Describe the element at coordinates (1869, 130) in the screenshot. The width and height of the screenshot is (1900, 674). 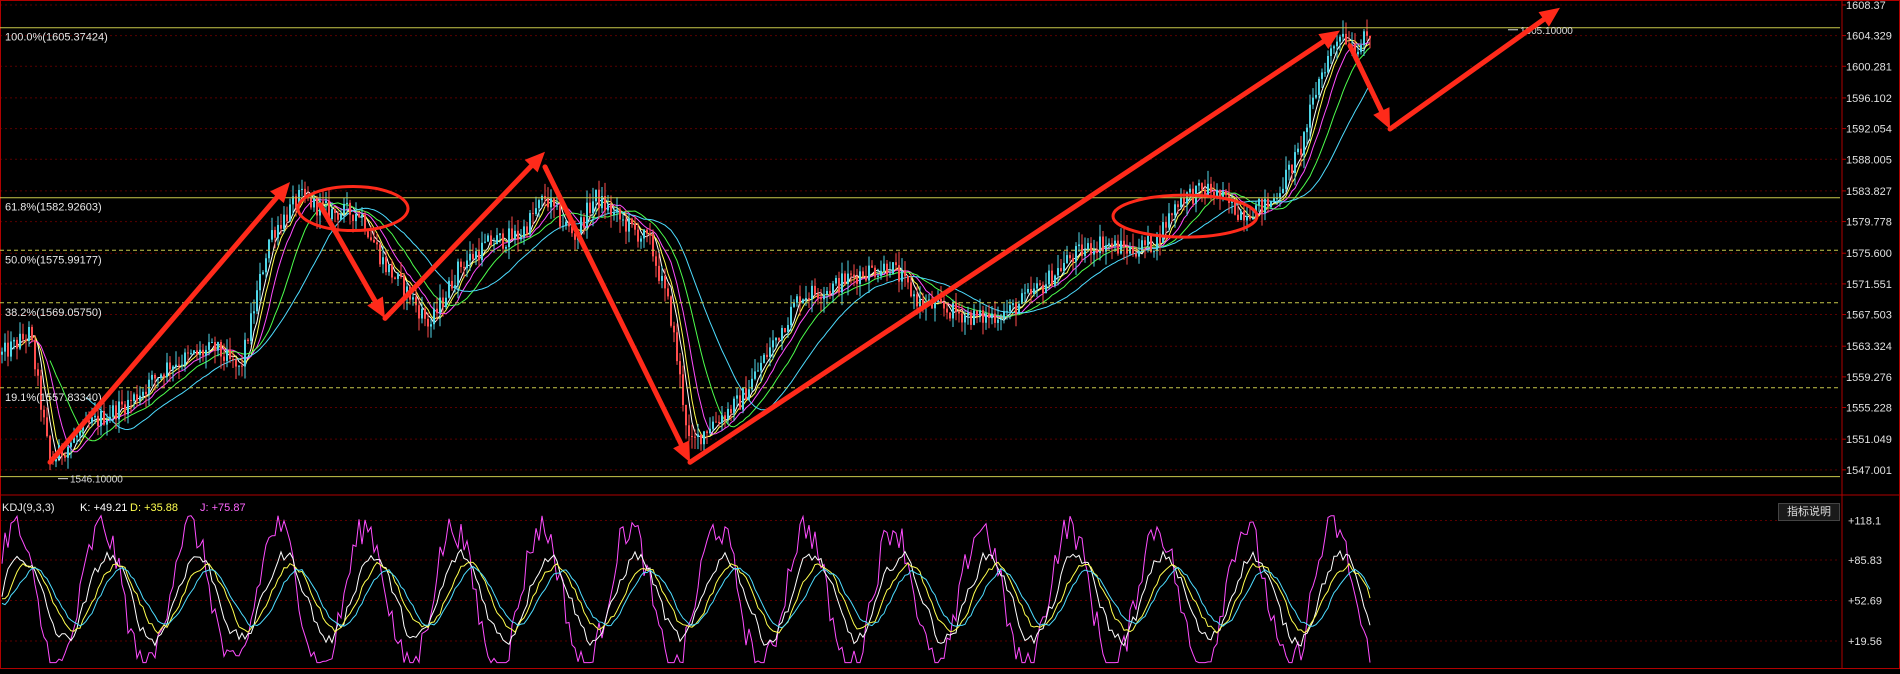
I see `price-axis-label: 1592.054` at that location.